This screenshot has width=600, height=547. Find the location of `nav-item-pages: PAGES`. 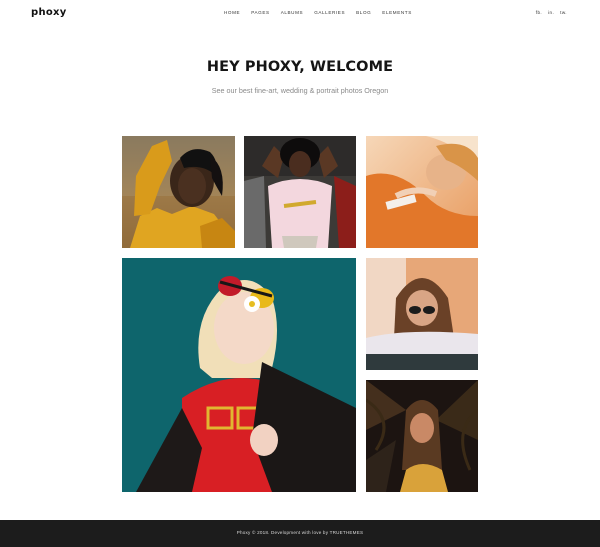

nav-item-pages: PAGES is located at coordinates (260, 12).